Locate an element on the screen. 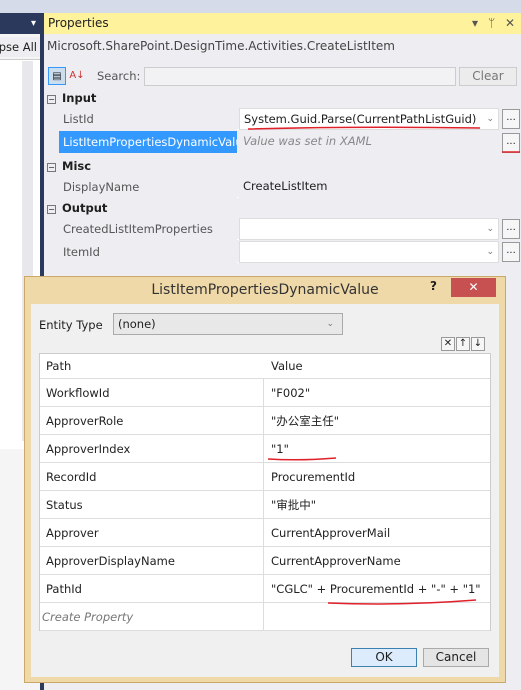 This screenshot has height=690, width=521. table-row: WorkflowId "F002" is located at coordinates (265, 393).